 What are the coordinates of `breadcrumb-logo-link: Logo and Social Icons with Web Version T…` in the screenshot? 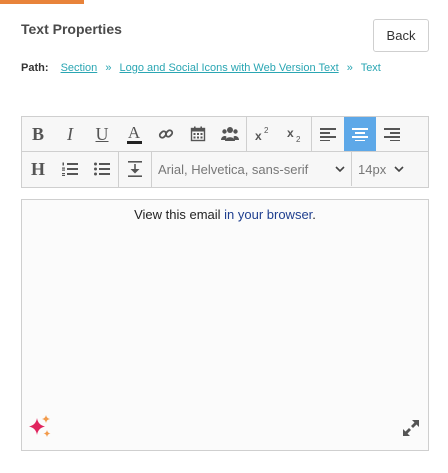 It's located at (229, 68).